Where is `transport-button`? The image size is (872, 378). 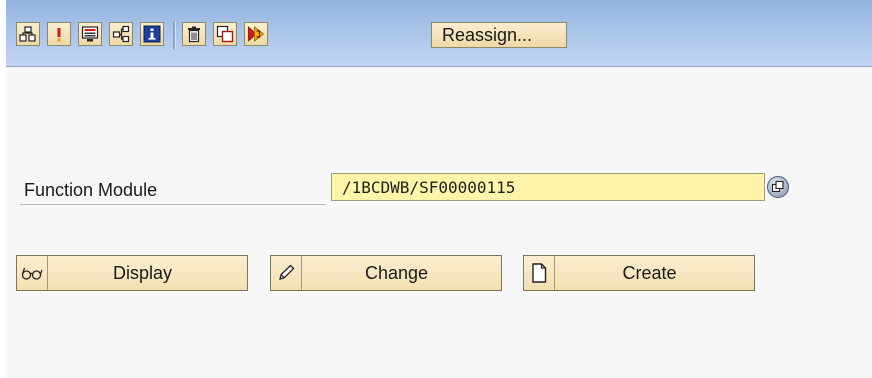
transport-button is located at coordinates (121, 34).